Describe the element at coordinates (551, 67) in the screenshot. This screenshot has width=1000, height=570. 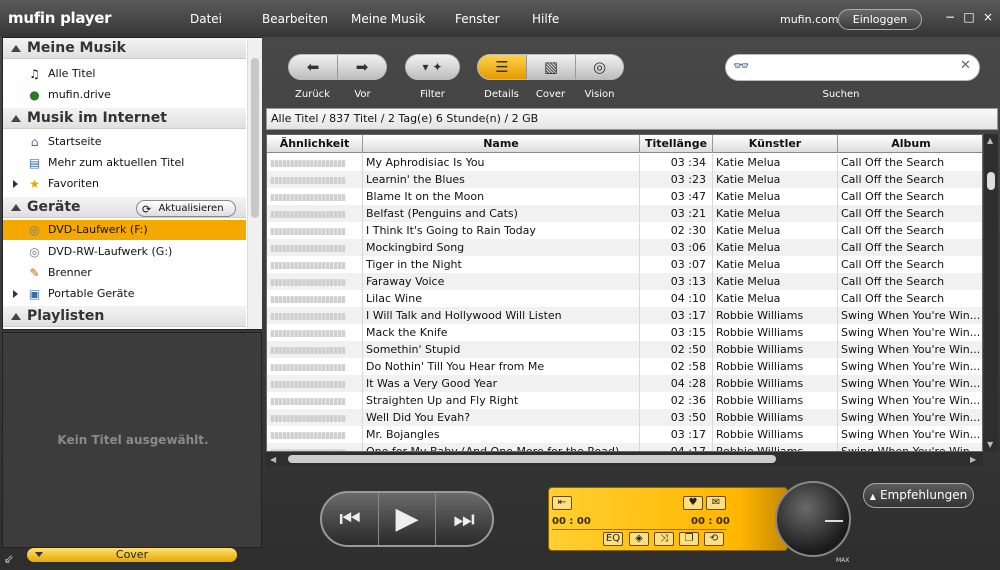
I see `cover-view-button: ▧` at that location.